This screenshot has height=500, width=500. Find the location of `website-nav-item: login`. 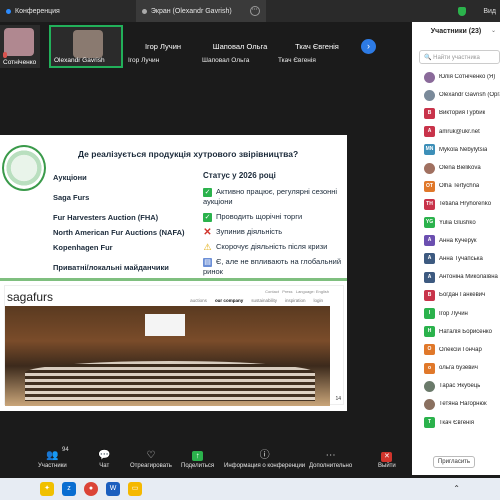

website-nav-item: login is located at coordinates (318, 300).